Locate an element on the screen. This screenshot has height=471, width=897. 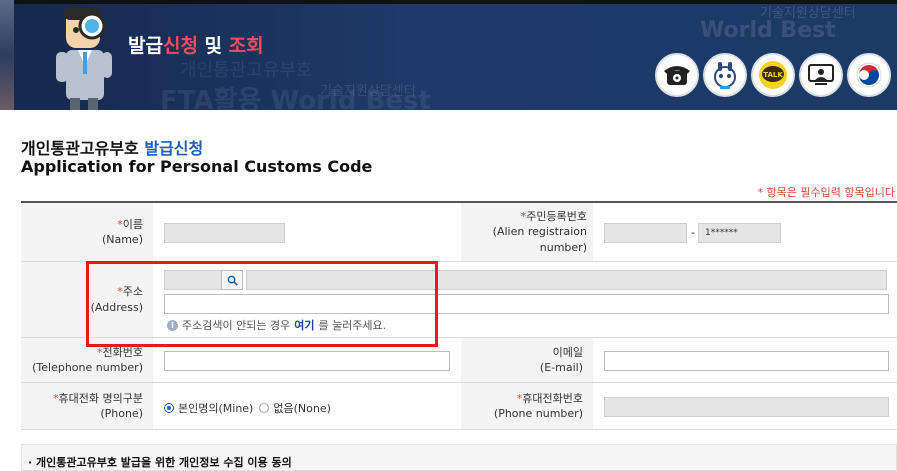
radio-phone-mine: 본인명의(Mine) is located at coordinates (208, 408).